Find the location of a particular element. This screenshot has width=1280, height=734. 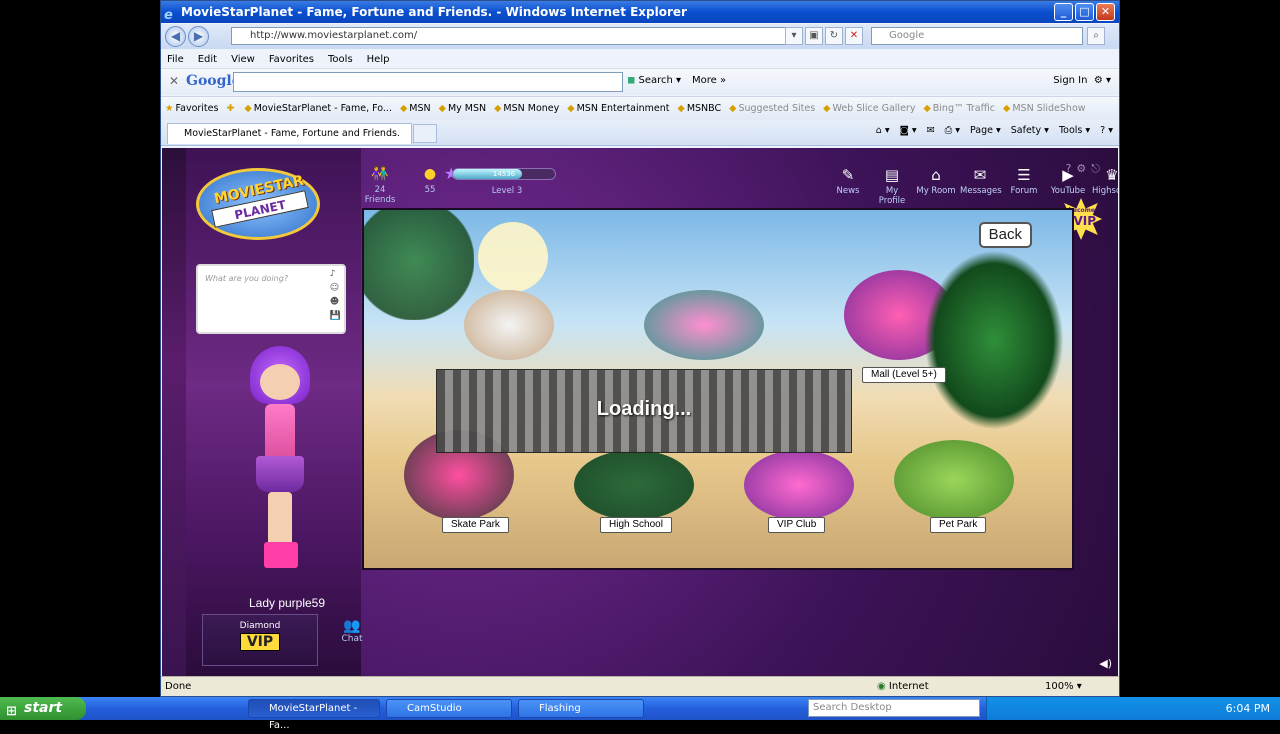

beach-icon is located at coordinates (704, 325).